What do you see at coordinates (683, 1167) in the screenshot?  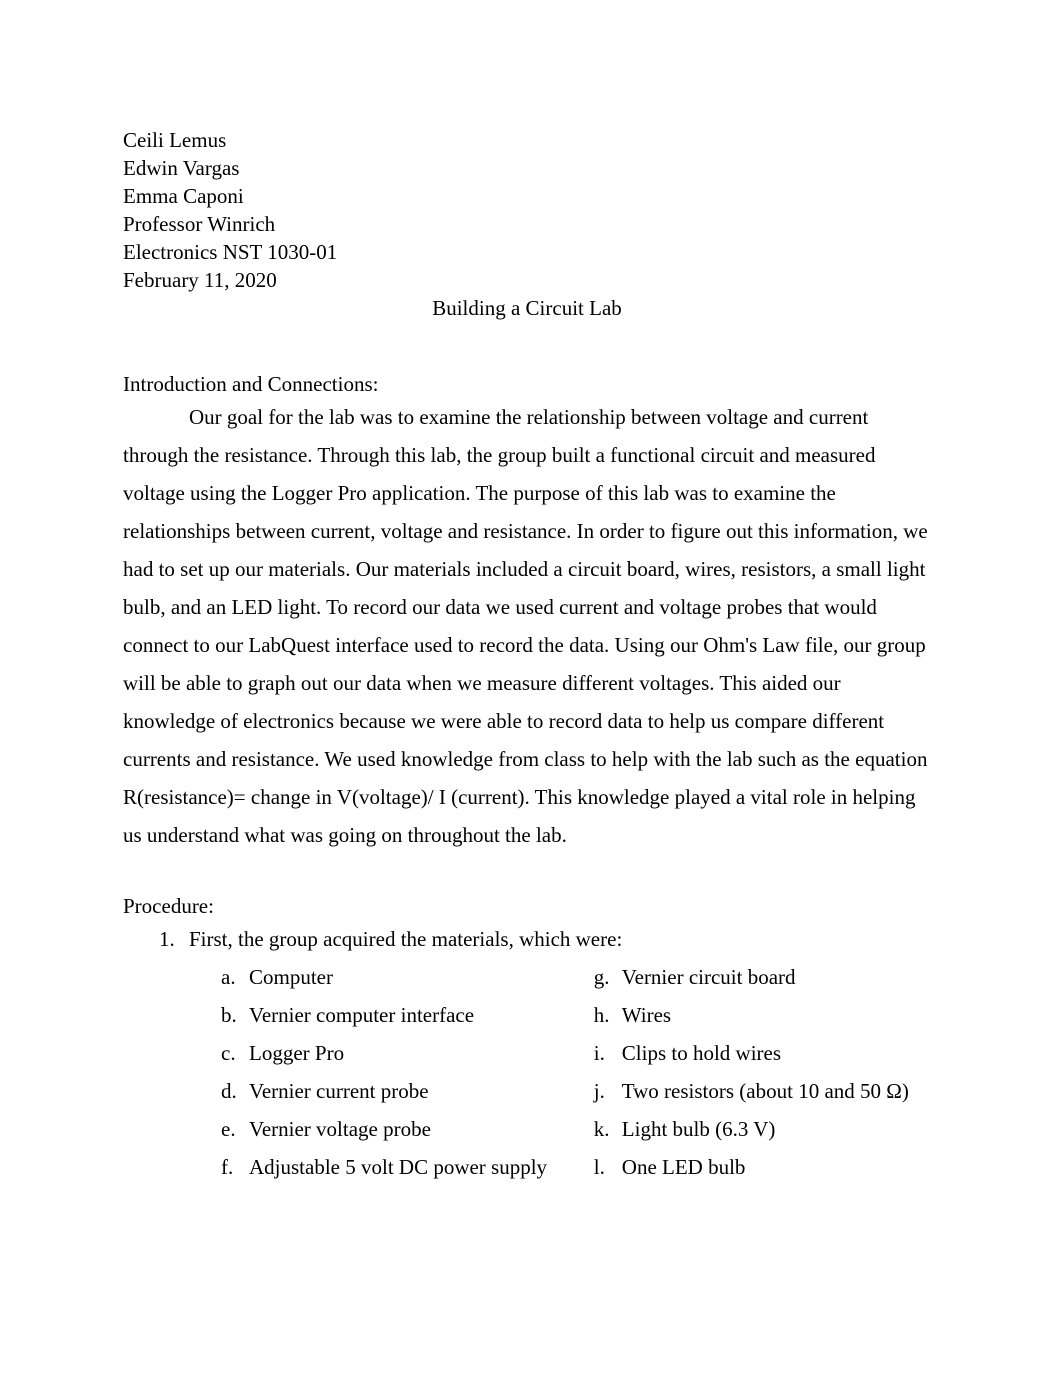 I see `material-text-l: One LED bulb` at bounding box center [683, 1167].